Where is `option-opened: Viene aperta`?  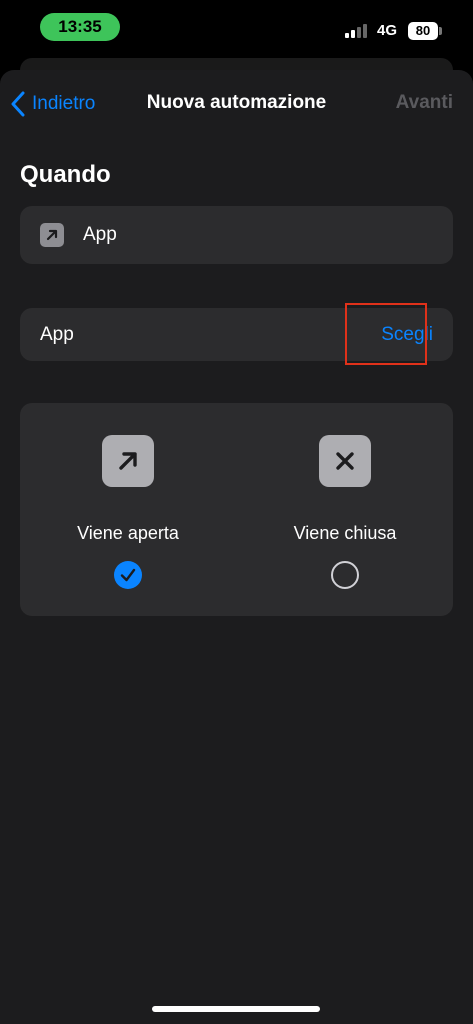 option-opened: Viene aperta is located at coordinates (128, 509).